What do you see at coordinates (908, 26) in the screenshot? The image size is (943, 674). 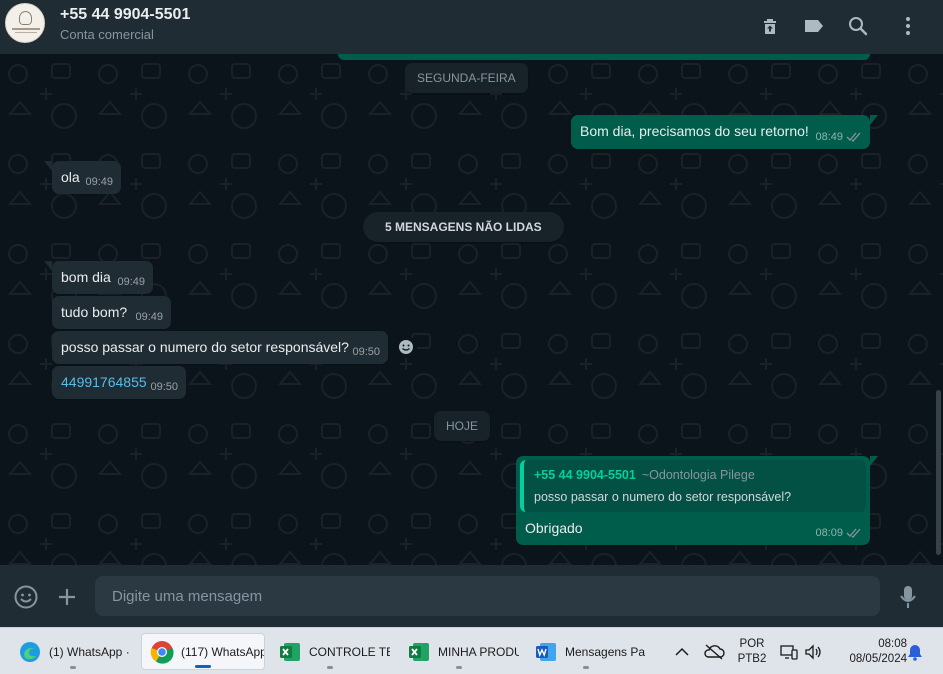 I see `menu-kebab-icon` at bounding box center [908, 26].